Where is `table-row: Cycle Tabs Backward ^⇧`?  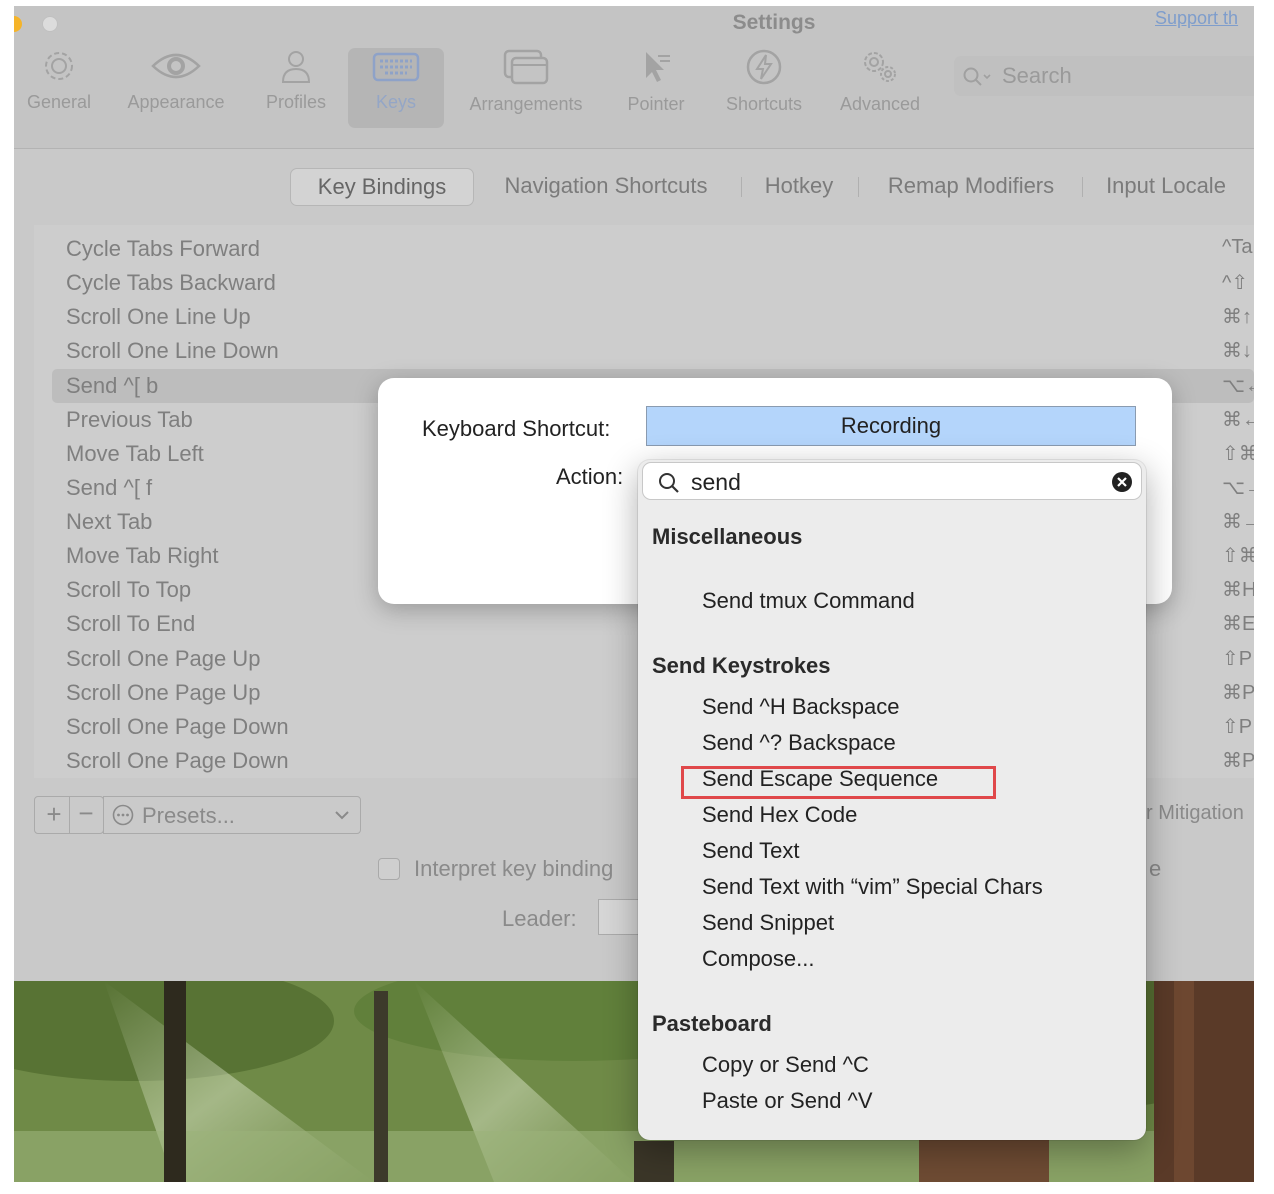 table-row: Cycle Tabs Backward ^⇧ is located at coordinates (644, 283).